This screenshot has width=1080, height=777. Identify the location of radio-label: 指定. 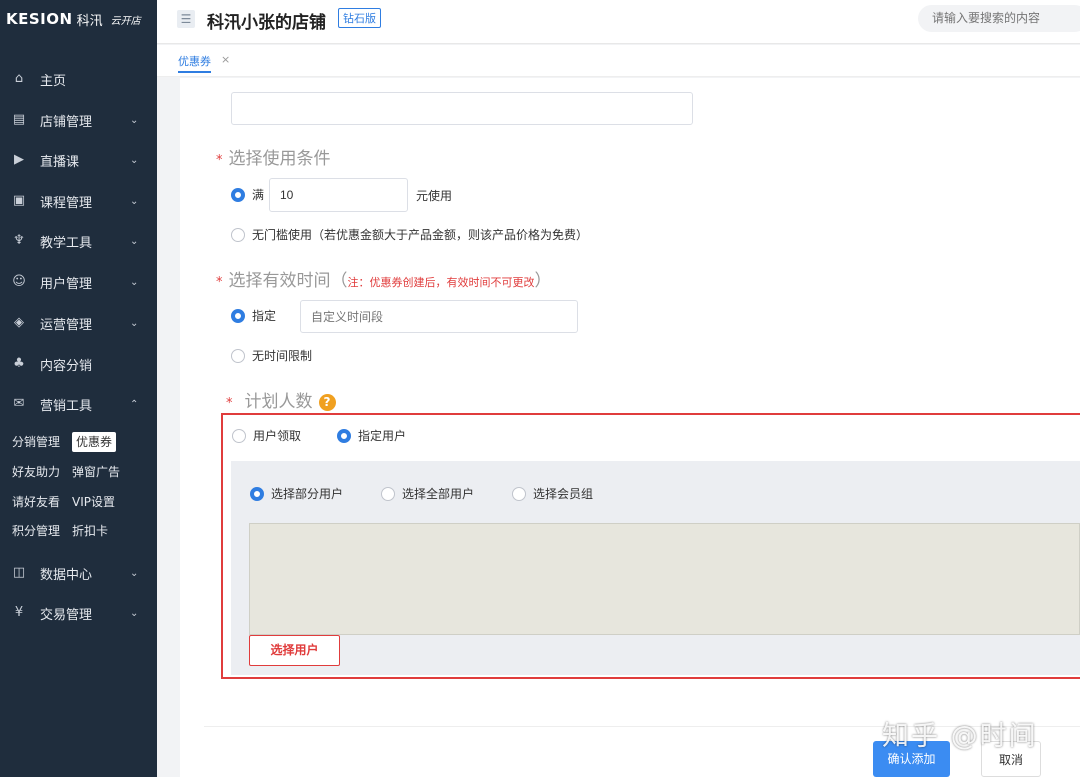
(264, 316).